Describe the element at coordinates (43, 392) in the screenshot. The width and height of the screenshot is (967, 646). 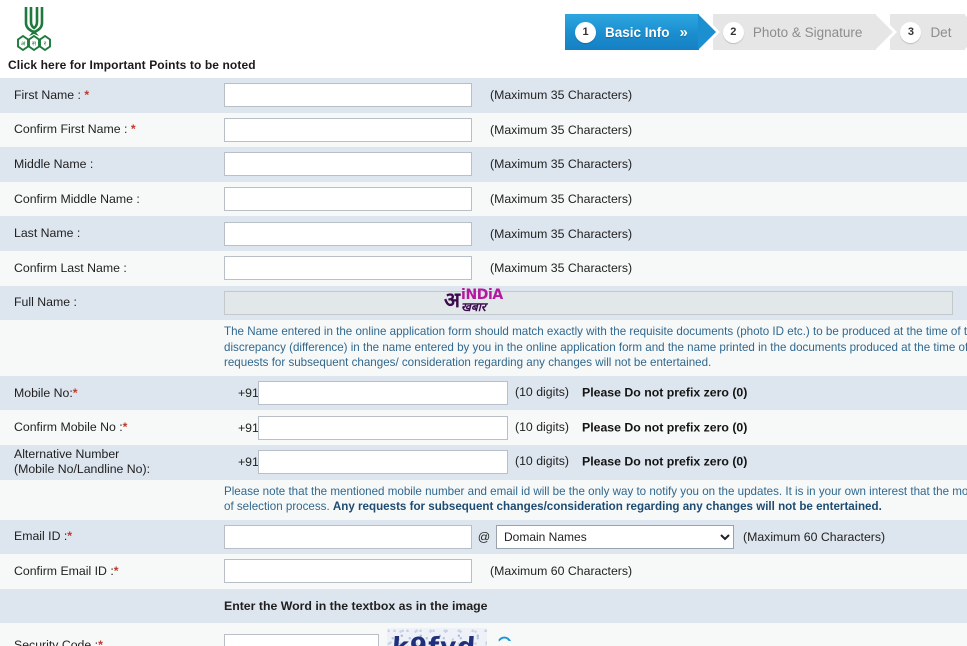
I see `label-text: Mobile No:` at that location.